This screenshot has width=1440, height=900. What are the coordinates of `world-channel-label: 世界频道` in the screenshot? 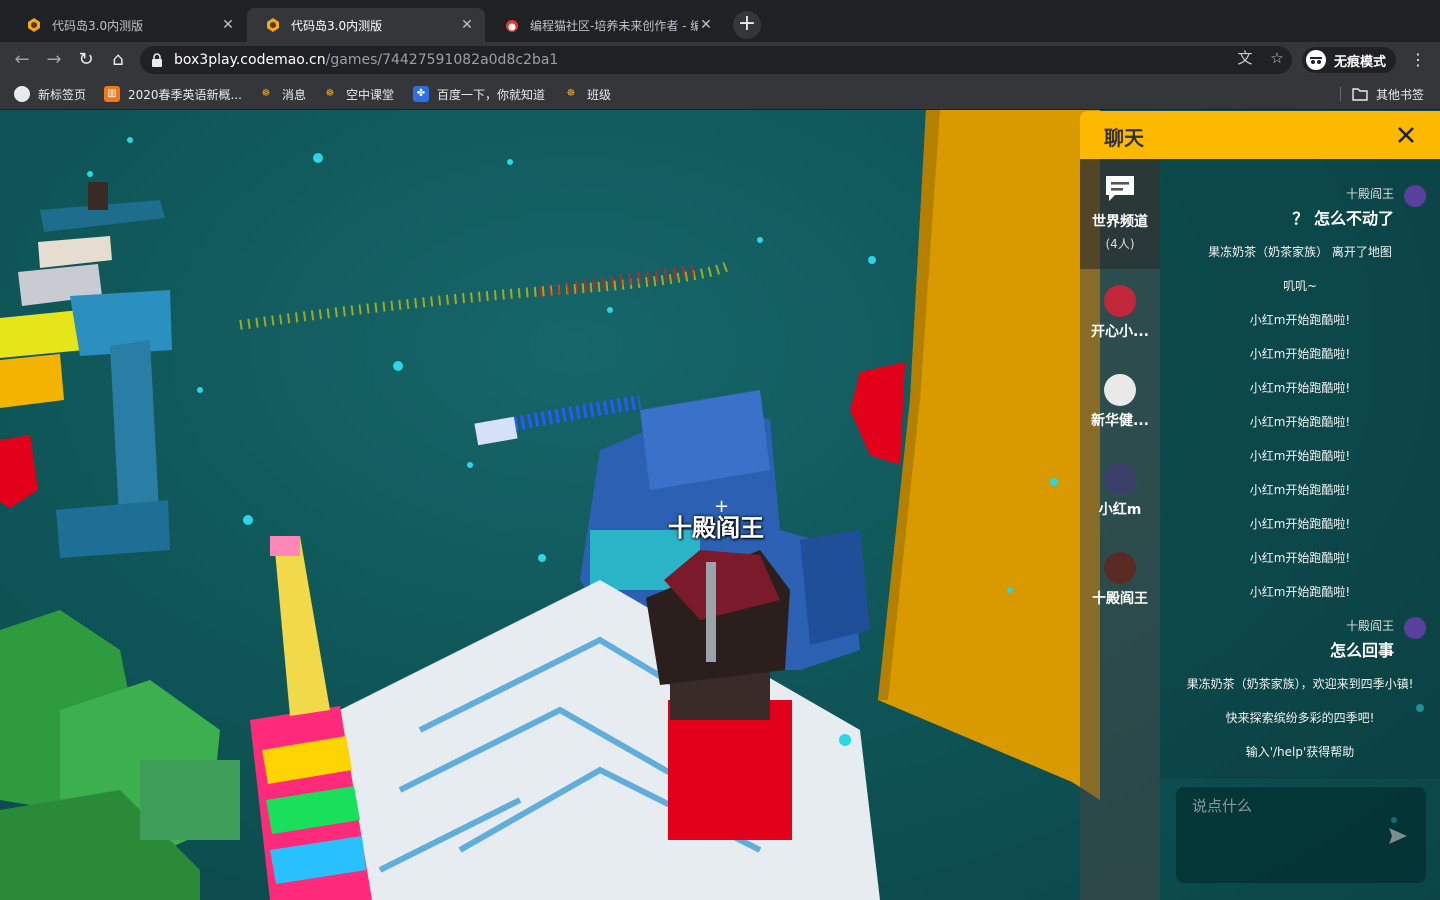 It's located at (1120, 222).